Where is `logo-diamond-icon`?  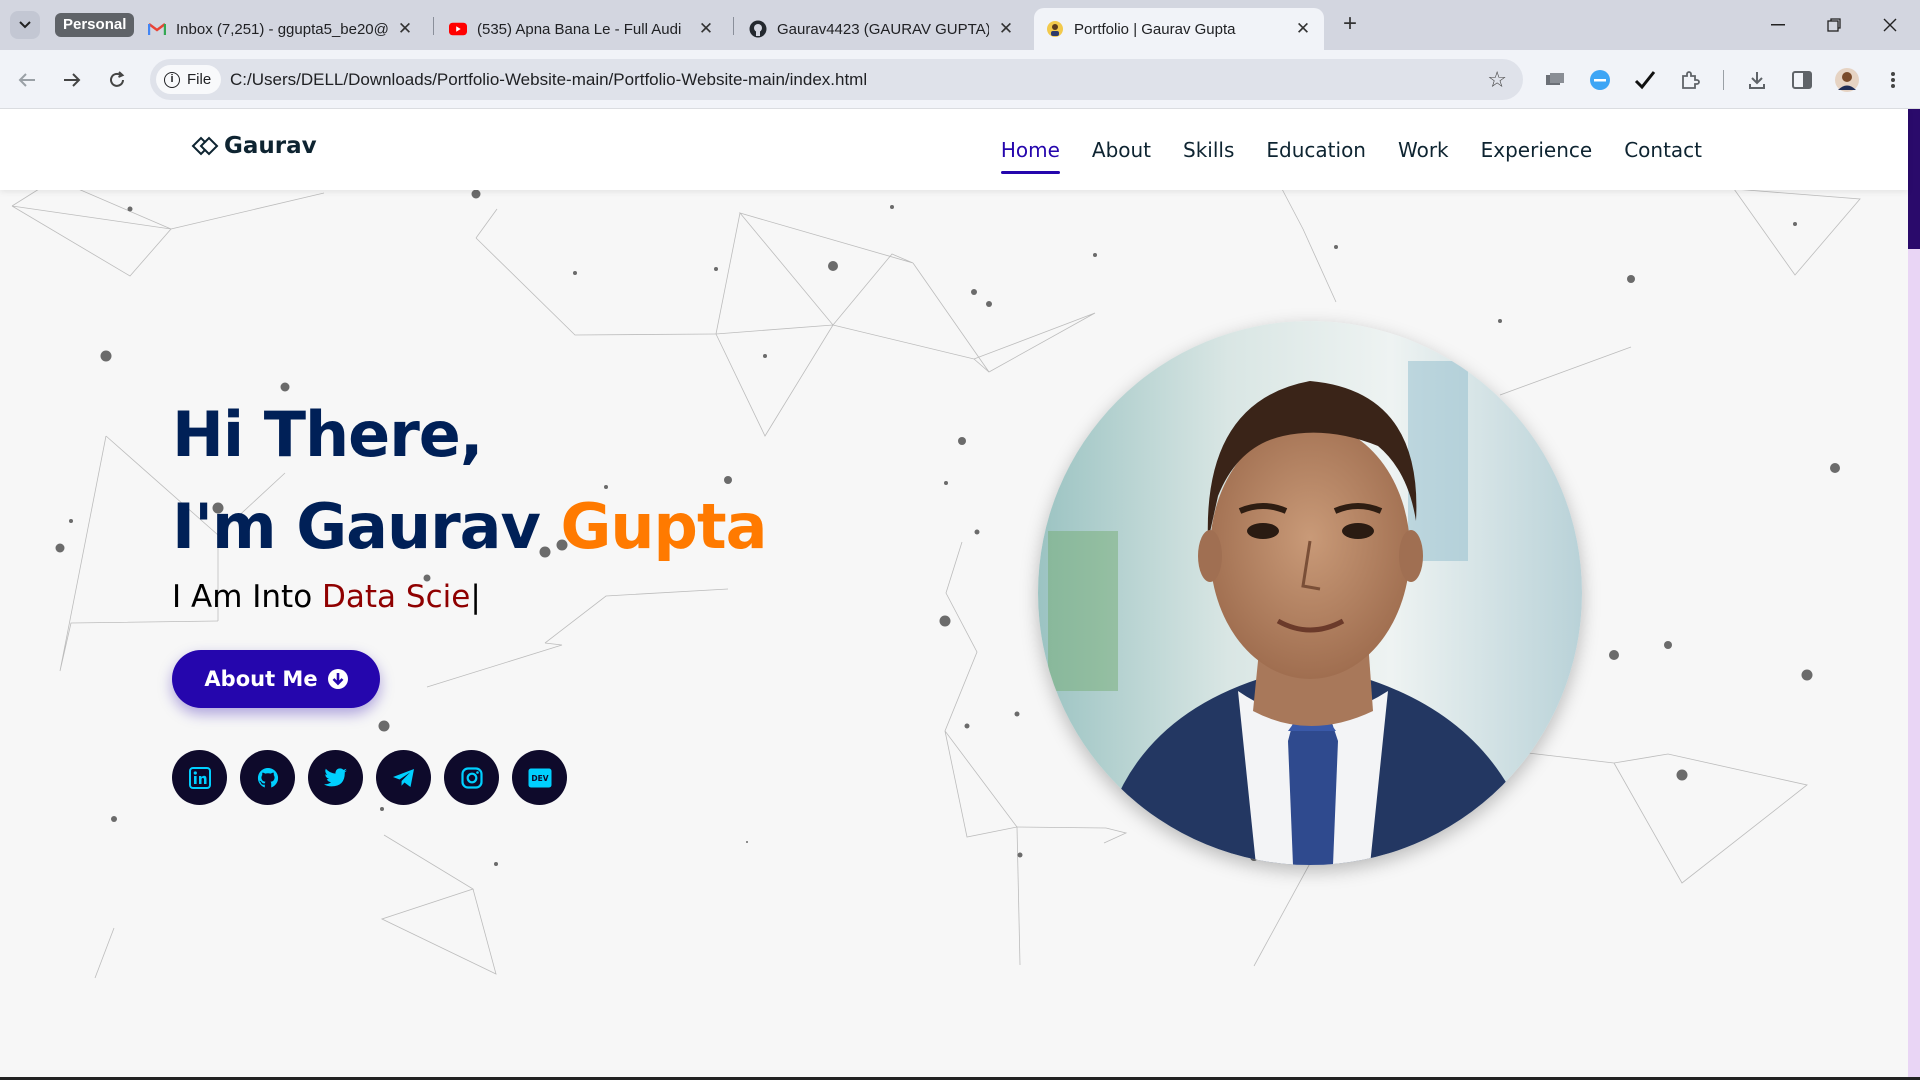
logo-diamond-icon is located at coordinates (205, 146).